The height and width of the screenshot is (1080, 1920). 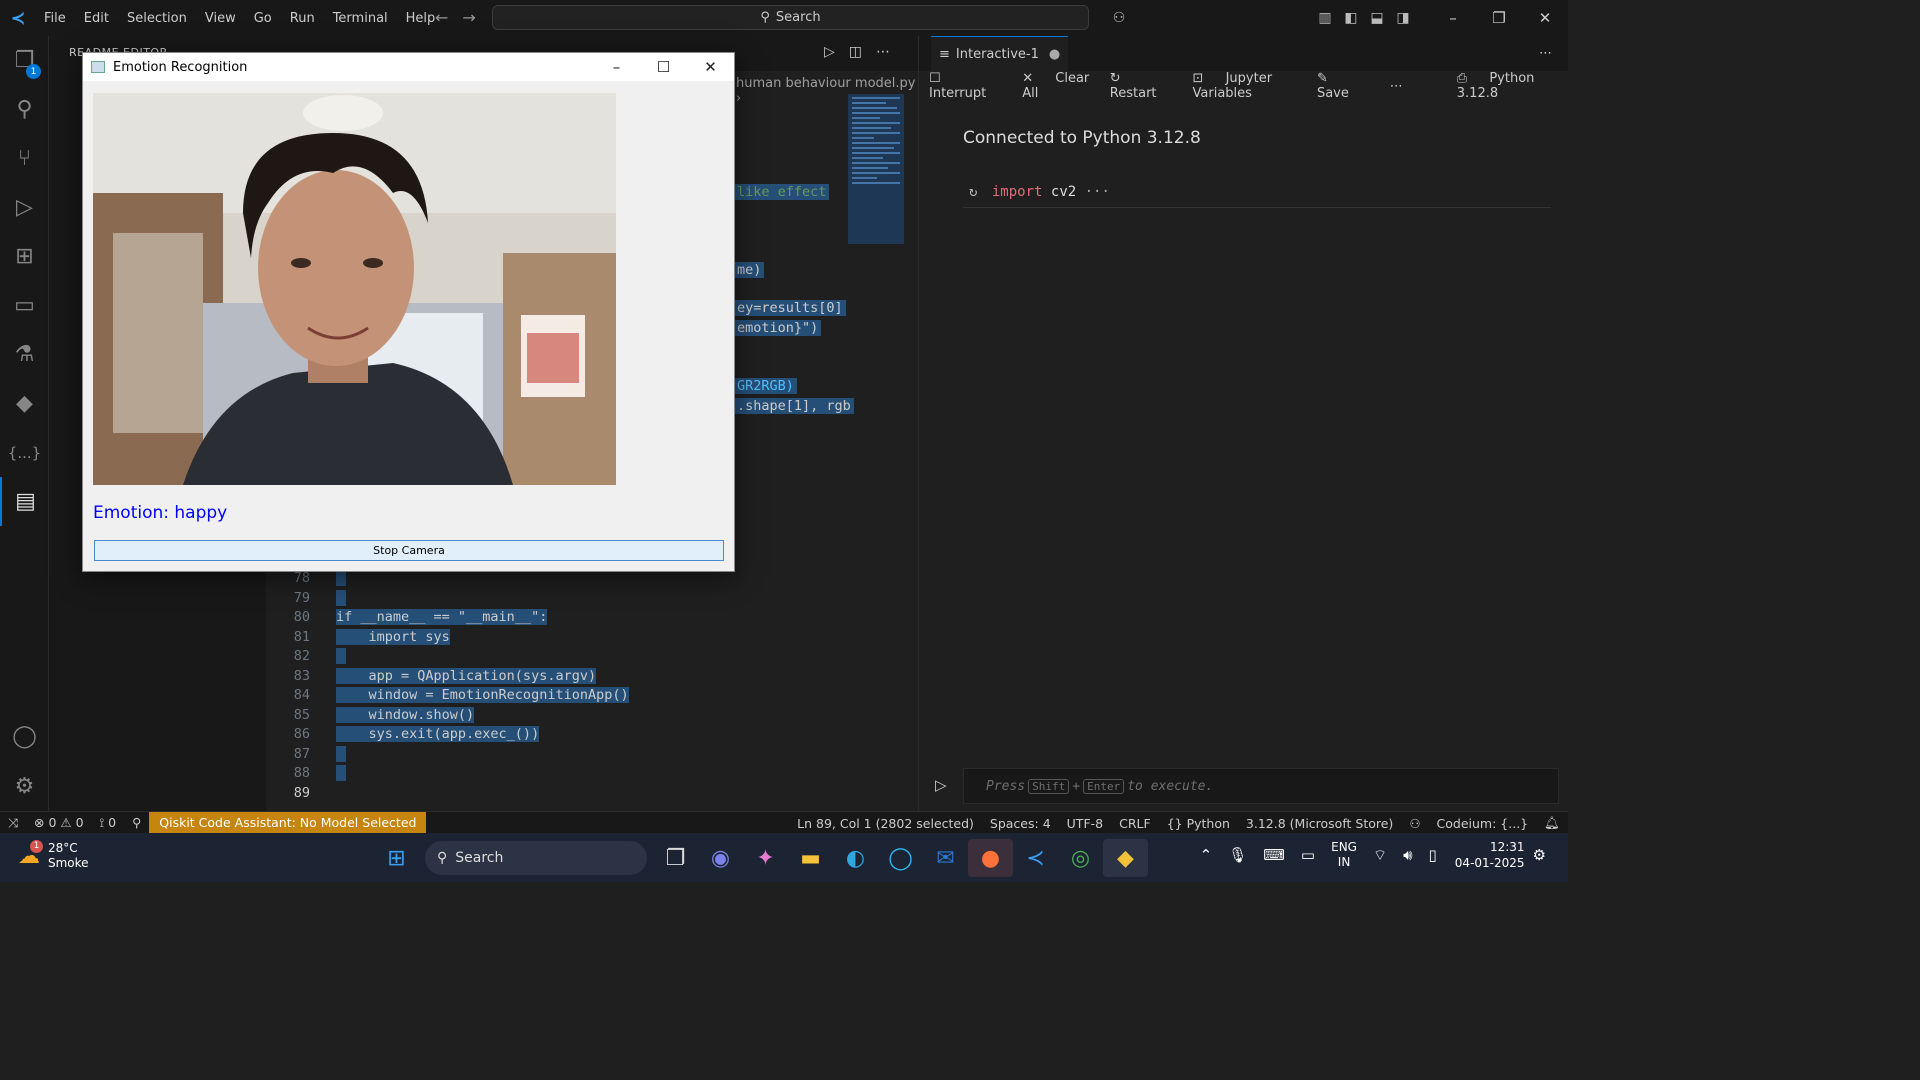 What do you see at coordinates (24, 109) in the screenshot?
I see `search-activity-icon: ⚲` at bounding box center [24, 109].